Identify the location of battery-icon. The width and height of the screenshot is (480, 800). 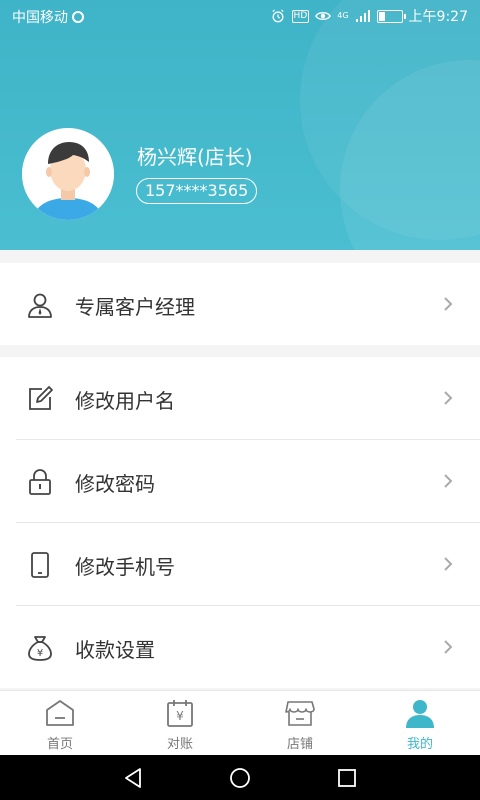
(391, 16).